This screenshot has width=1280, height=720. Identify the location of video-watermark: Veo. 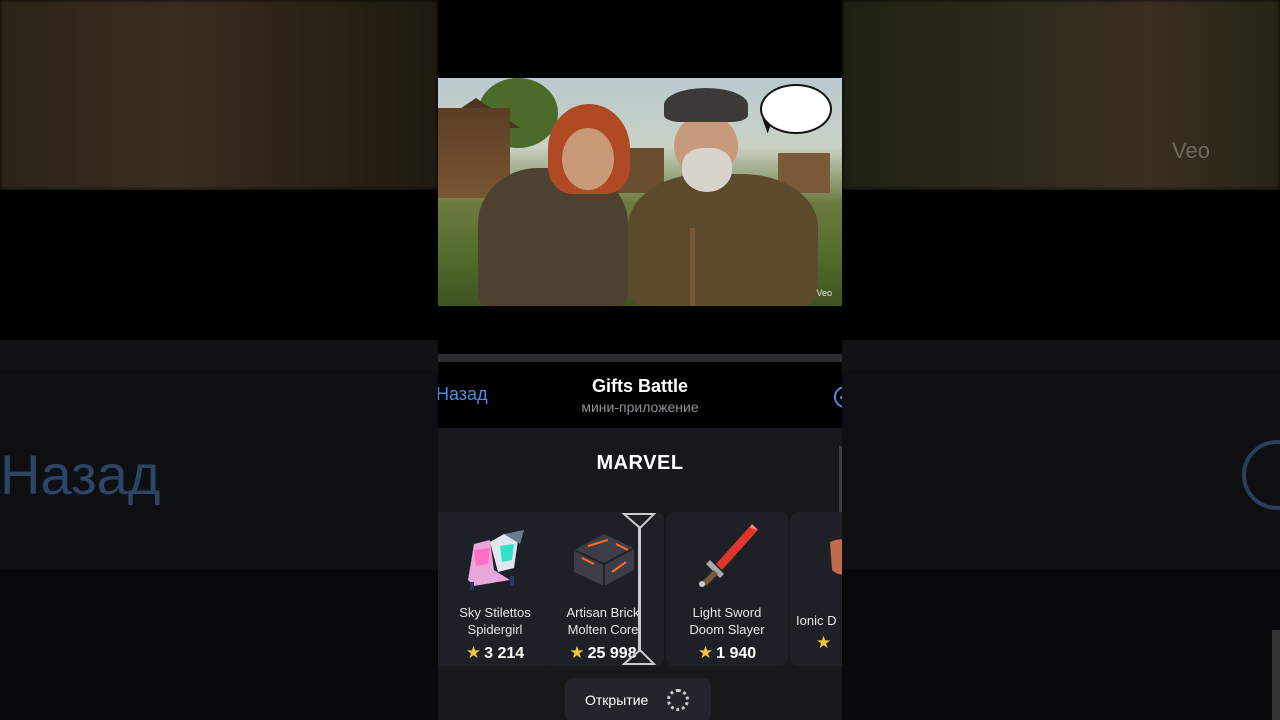
(824, 293).